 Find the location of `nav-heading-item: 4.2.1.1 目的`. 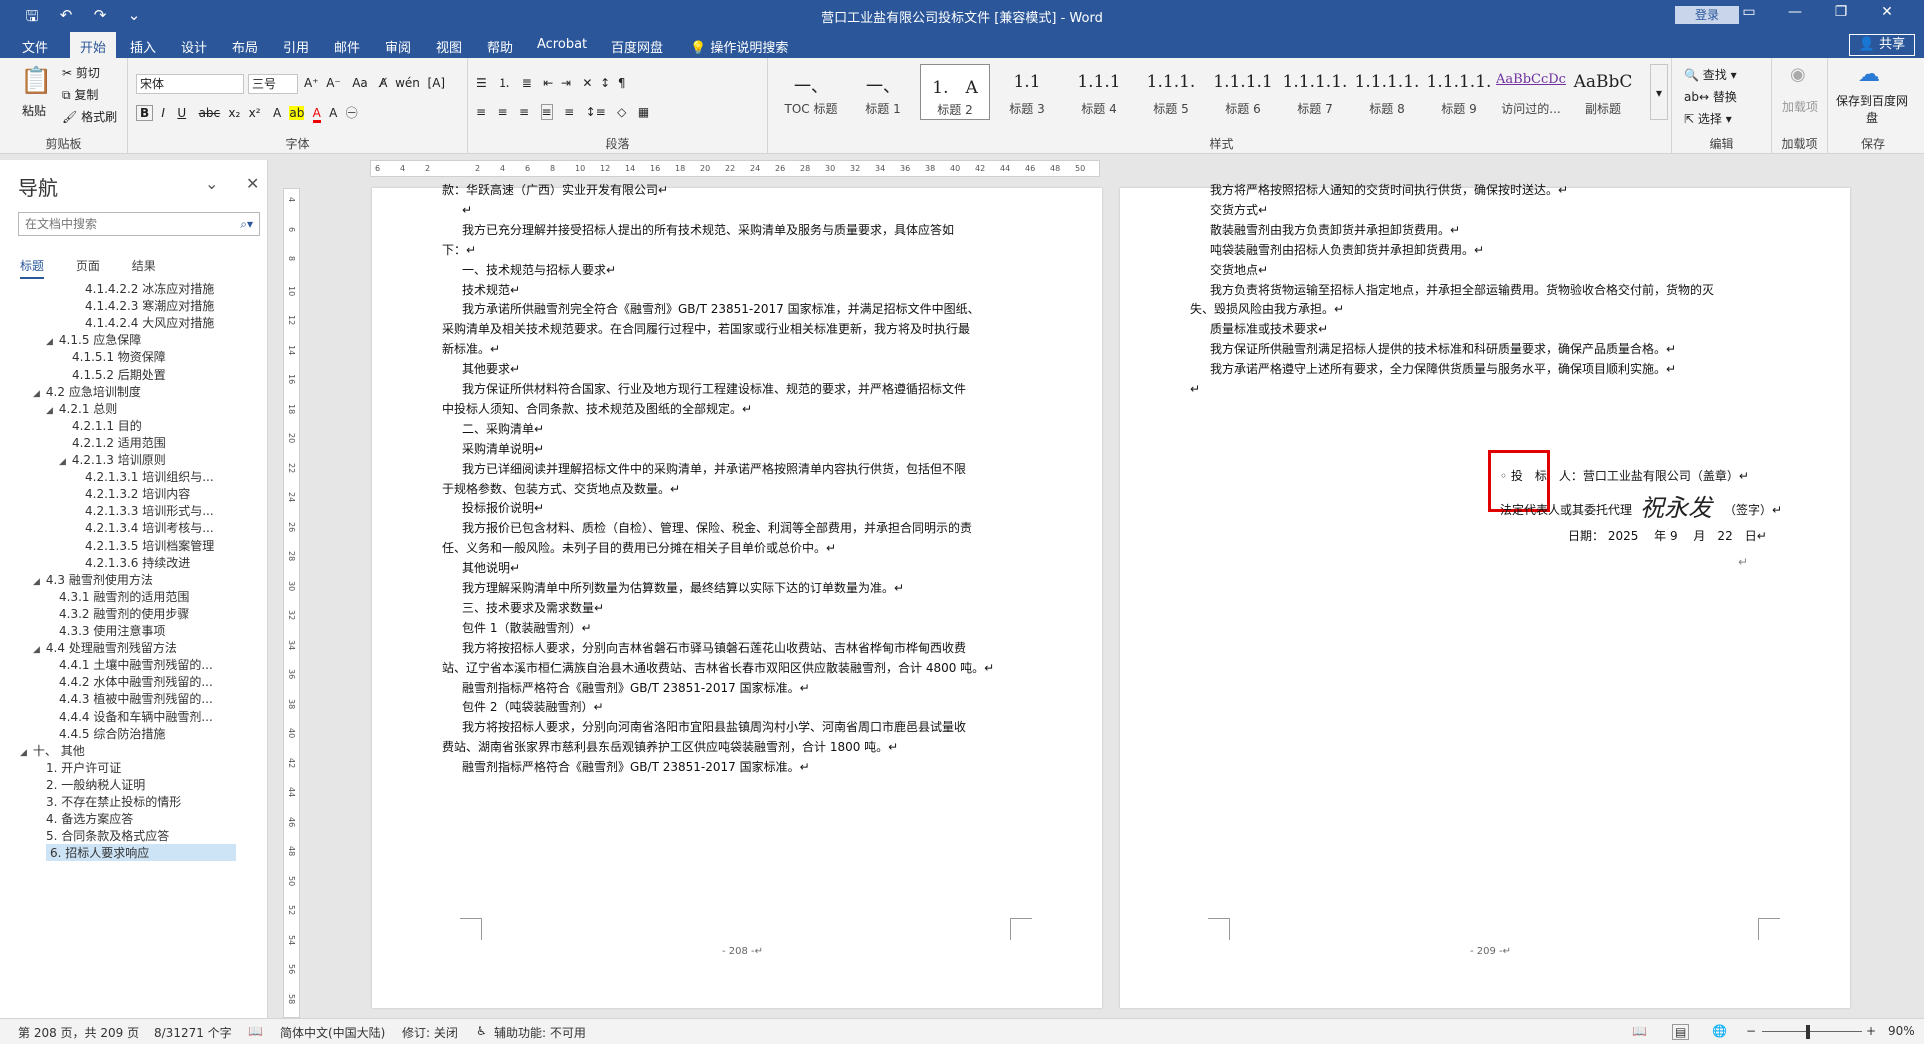

nav-heading-item: 4.2.1.1 目的 is located at coordinates (107, 425).